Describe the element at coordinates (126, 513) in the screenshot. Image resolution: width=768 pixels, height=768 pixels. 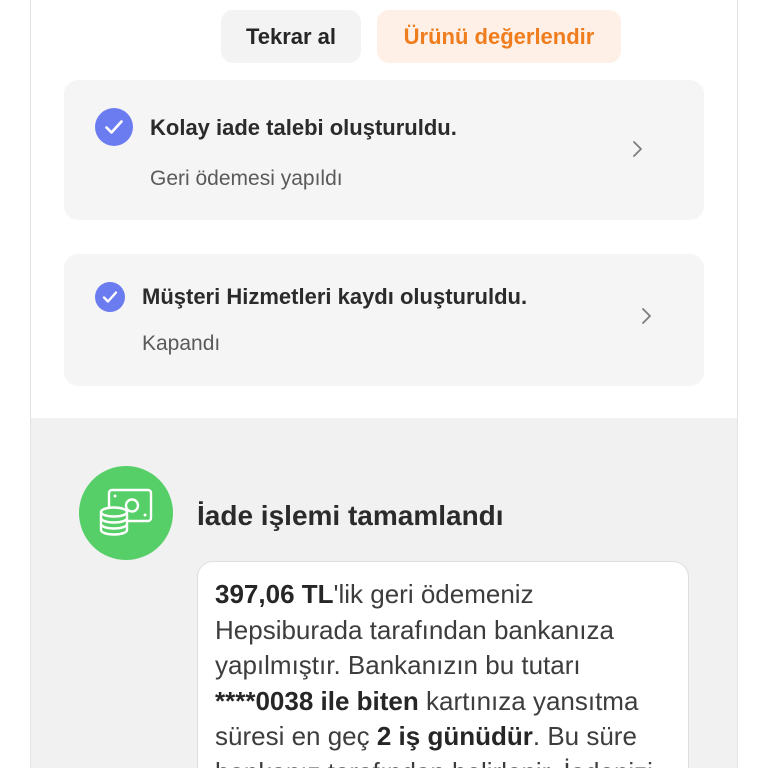
I see `money-coins-icon` at that location.